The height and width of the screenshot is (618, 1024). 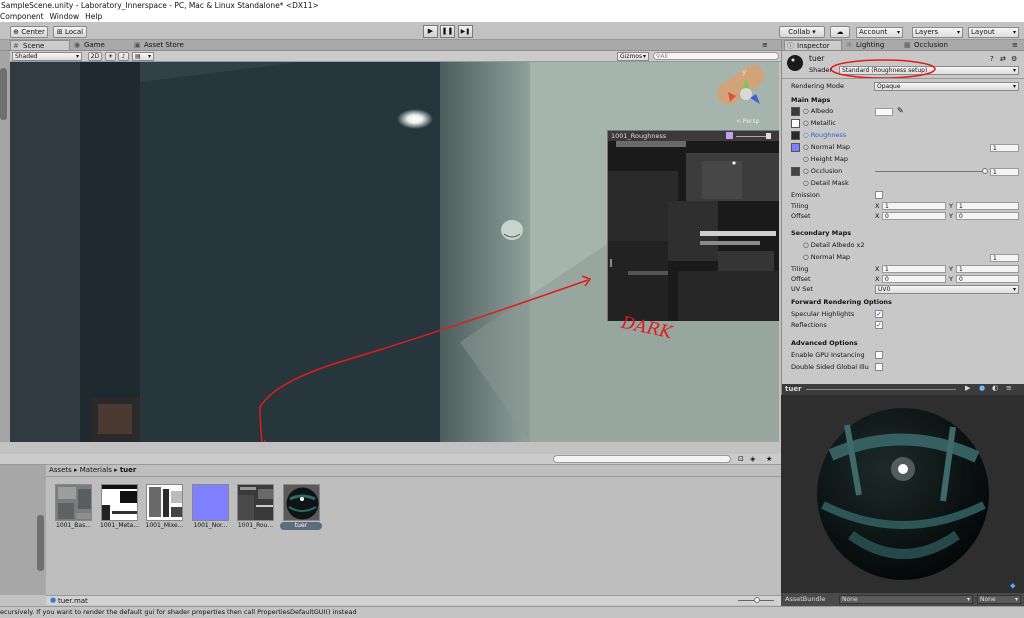 What do you see at coordinates (914, 216) in the screenshot?
I see `offset-x-field: 0` at bounding box center [914, 216].